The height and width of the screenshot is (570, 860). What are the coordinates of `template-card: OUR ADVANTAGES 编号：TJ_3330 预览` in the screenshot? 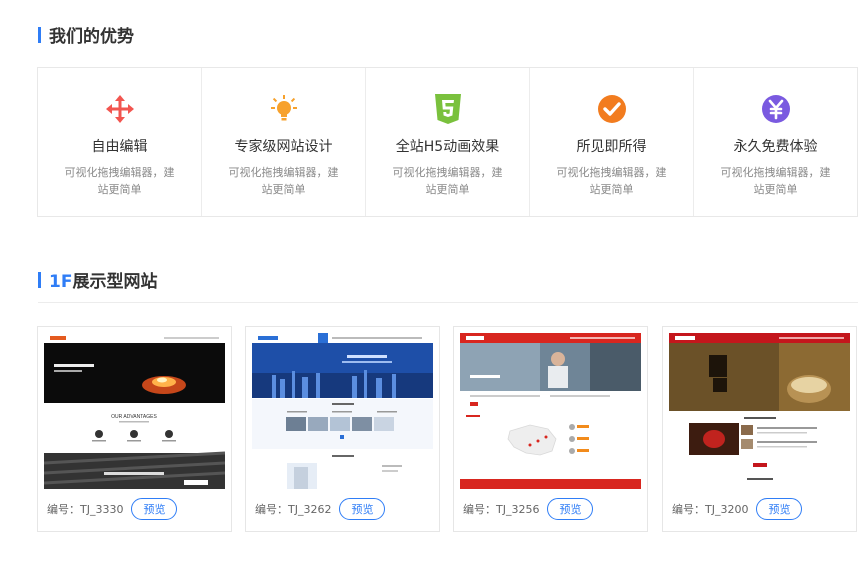 It's located at (134, 429).